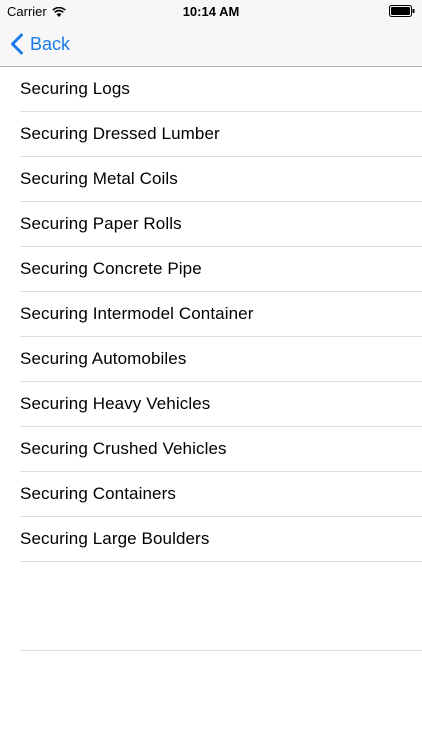 This screenshot has height=750, width=422. What do you see at coordinates (75, 88) in the screenshot?
I see `list-item-label: Securing Logs` at bounding box center [75, 88].